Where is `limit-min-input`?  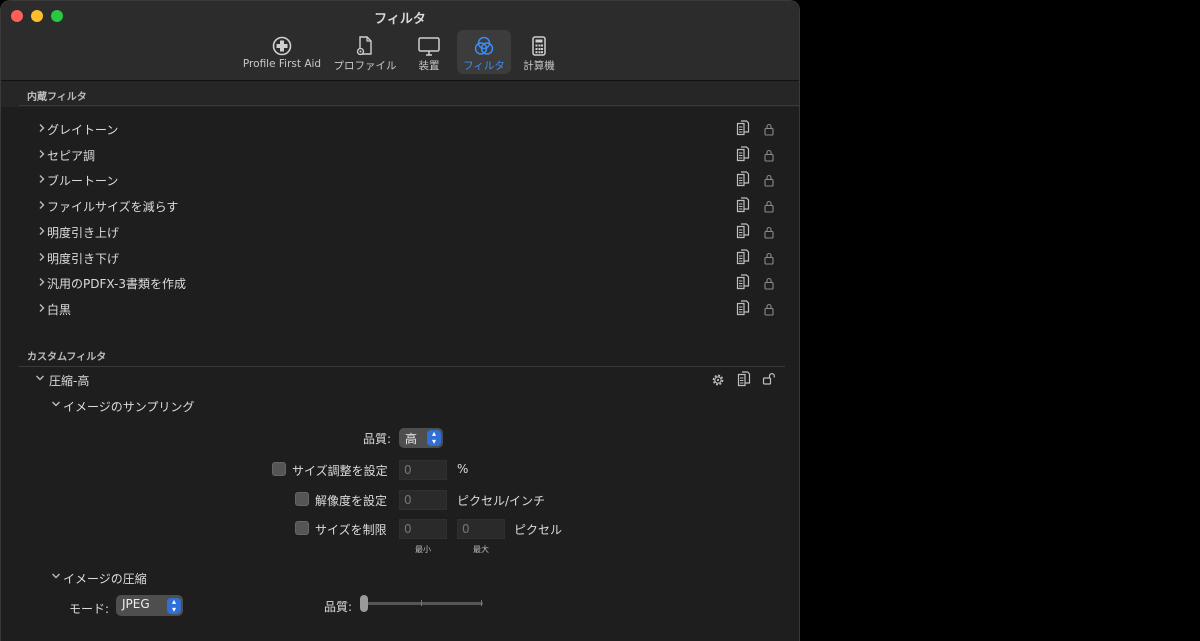
limit-min-input is located at coordinates (423, 529).